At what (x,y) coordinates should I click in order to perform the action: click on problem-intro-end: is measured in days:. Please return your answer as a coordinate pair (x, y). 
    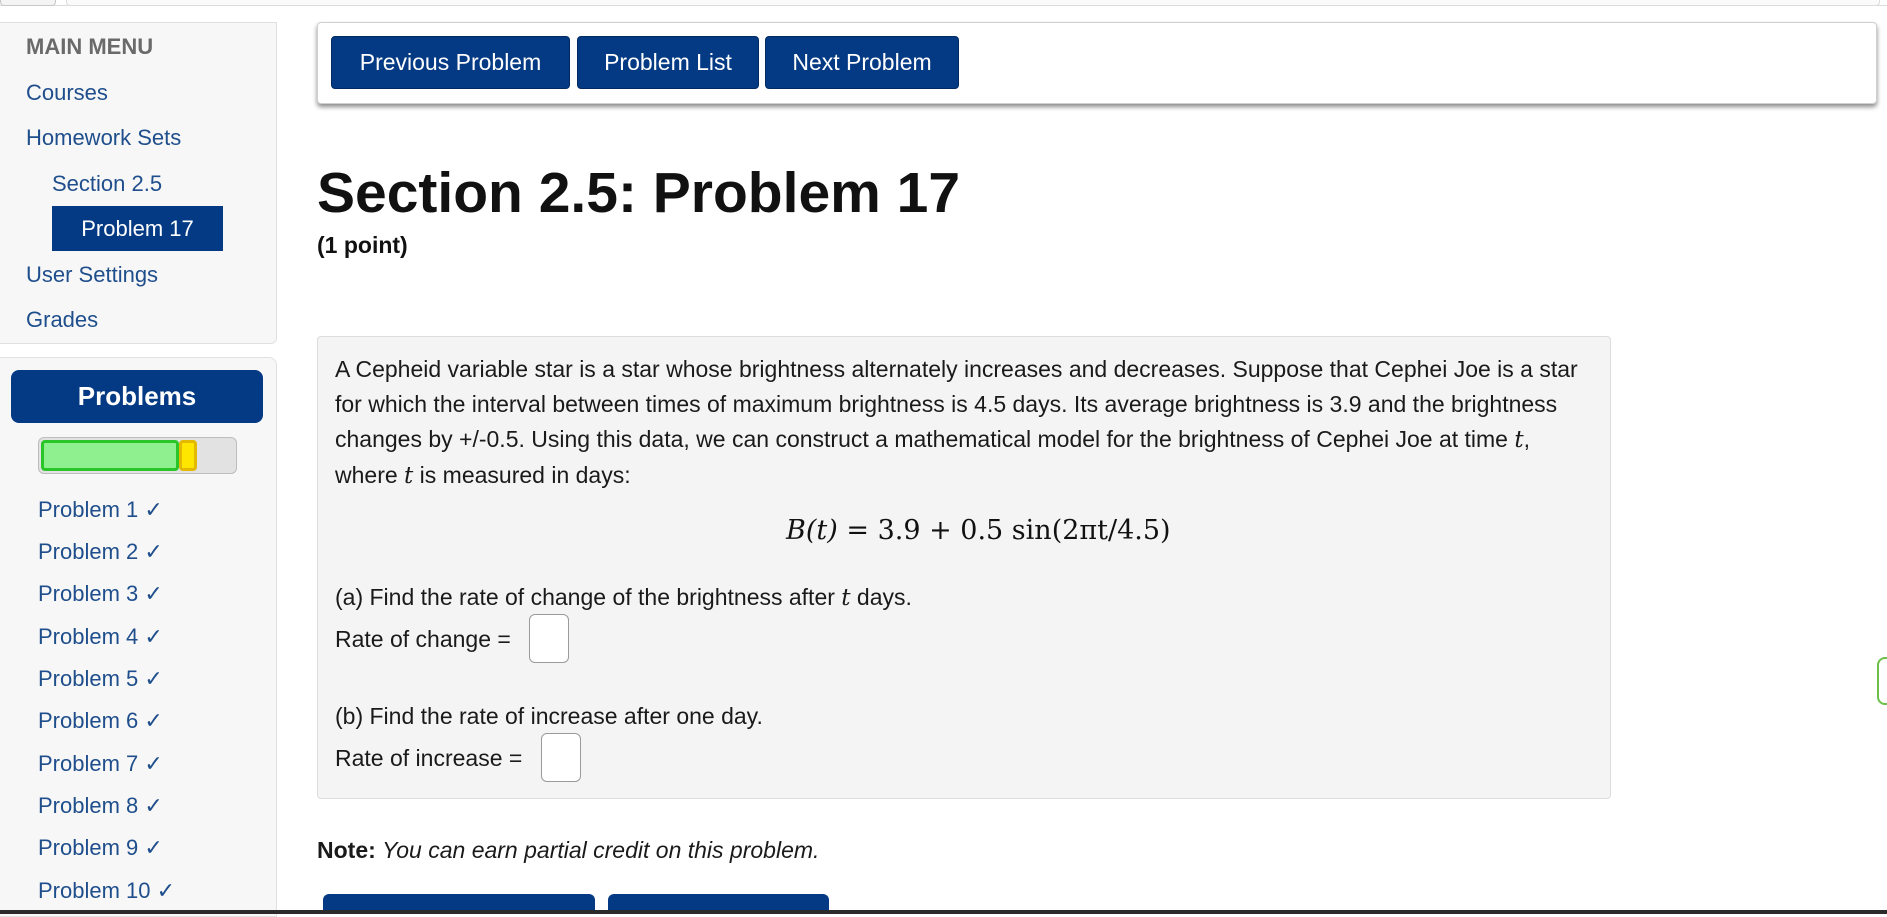
    Looking at the image, I should click on (522, 475).